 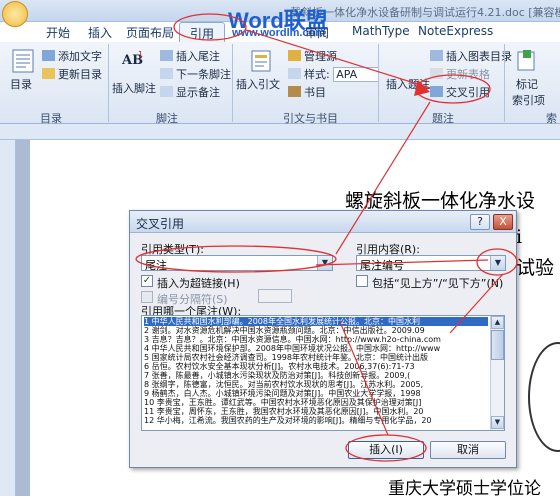 I want to click on list-scrollbar: ▲ ▼, so click(x=497, y=373).